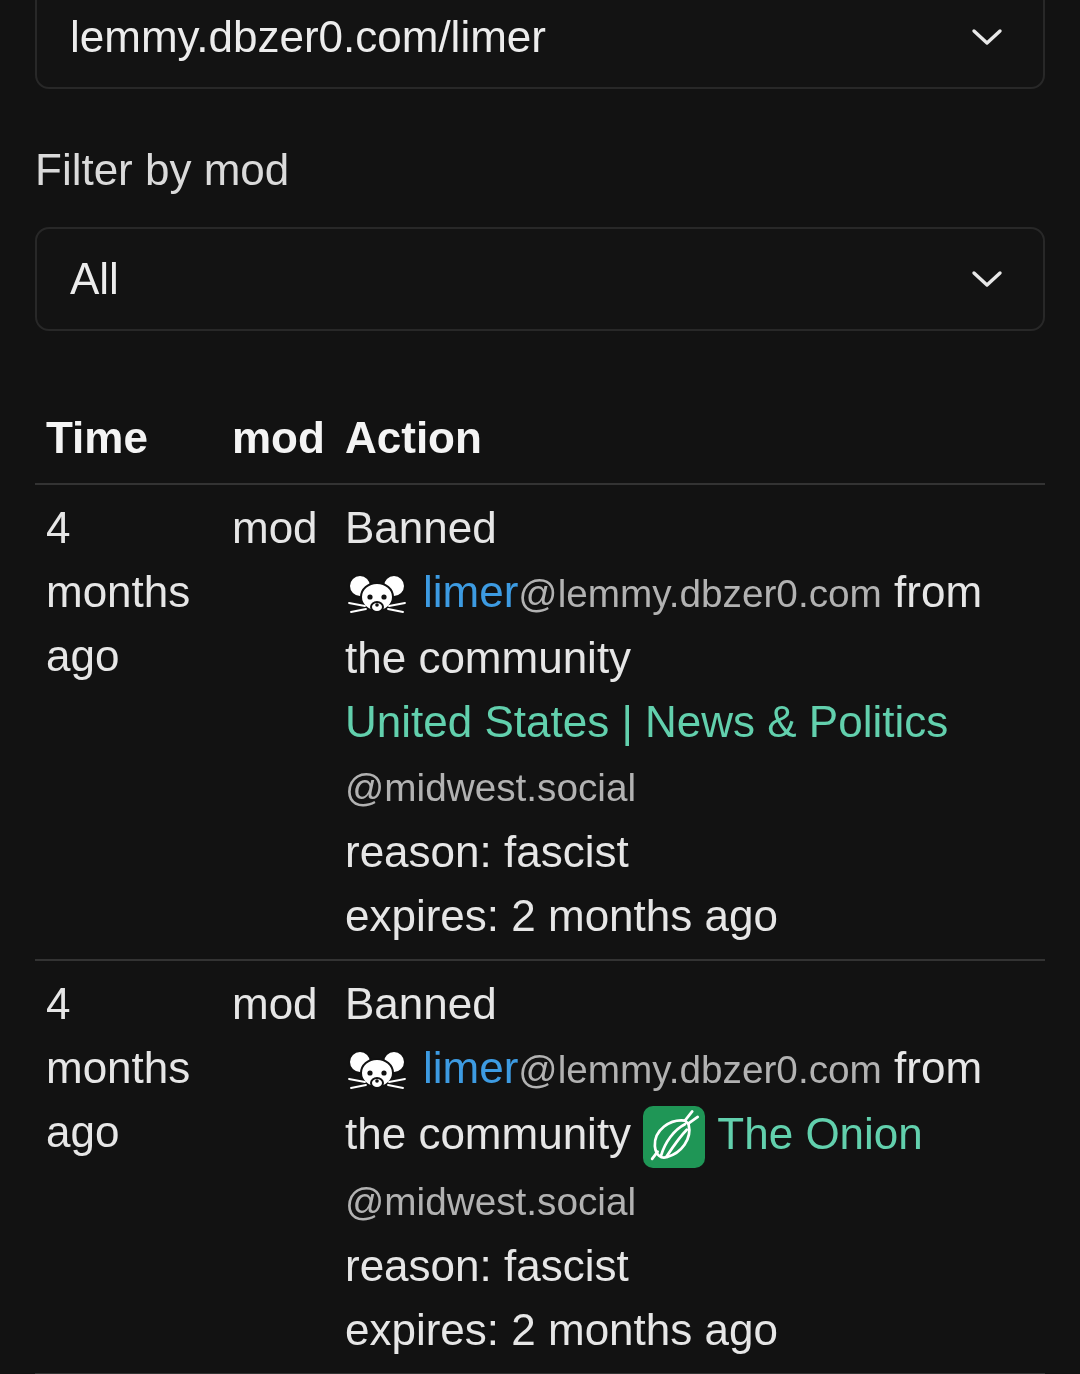  I want to click on column-header: Action, so click(689, 438).